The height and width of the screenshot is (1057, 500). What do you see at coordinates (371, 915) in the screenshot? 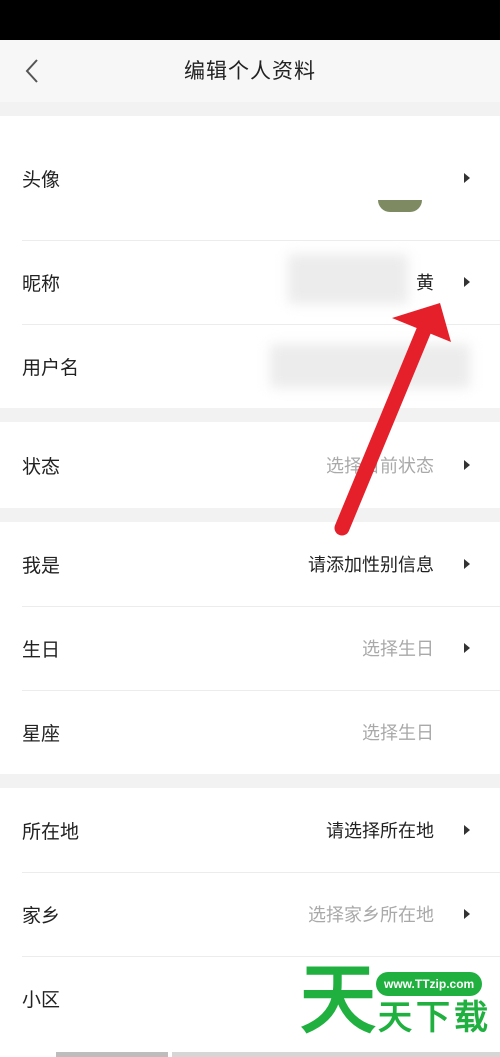
I see `hometown-value: 选择家乡所在地` at bounding box center [371, 915].